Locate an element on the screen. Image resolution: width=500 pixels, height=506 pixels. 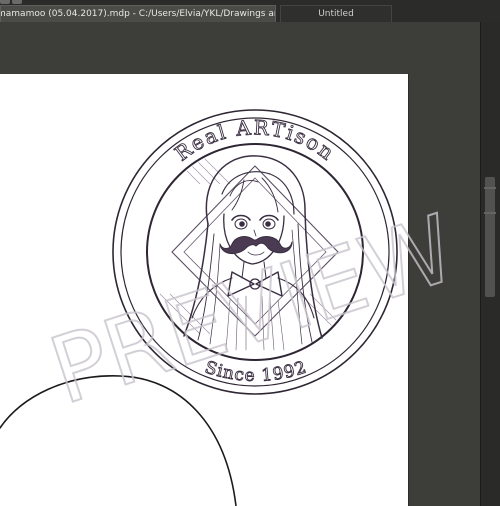
tab-untitled-label: Untitled is located at coordinates (336, 14).